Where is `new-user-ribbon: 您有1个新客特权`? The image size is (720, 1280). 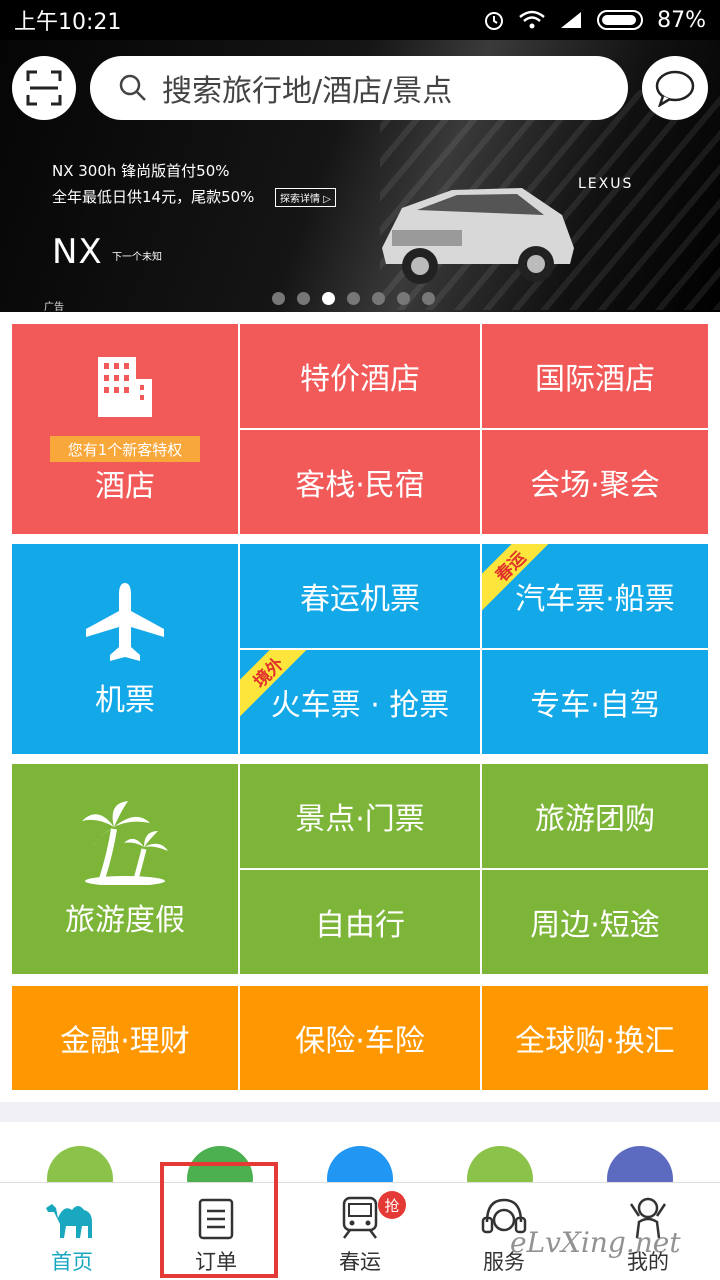
new-user-ribbon: 您有1个新客特权 is located at coordinates (125, 449).